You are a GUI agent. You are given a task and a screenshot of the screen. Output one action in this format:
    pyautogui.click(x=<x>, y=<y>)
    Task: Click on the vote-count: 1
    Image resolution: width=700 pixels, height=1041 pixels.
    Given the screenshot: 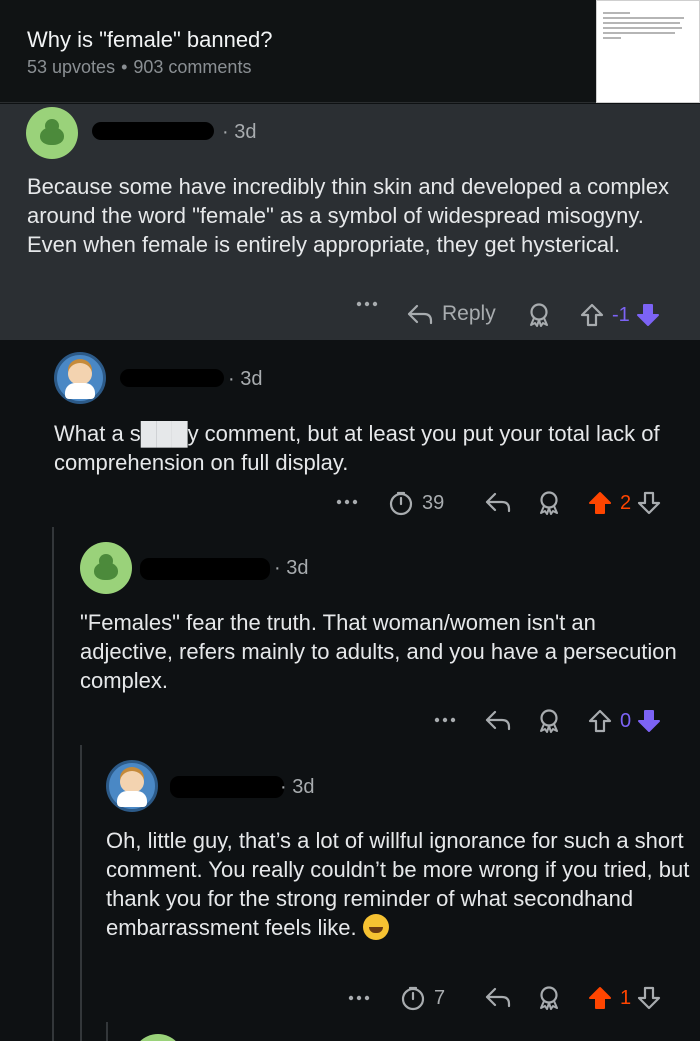 What is the action you would take?
    pyautogui.click(x=626, y=997)
    